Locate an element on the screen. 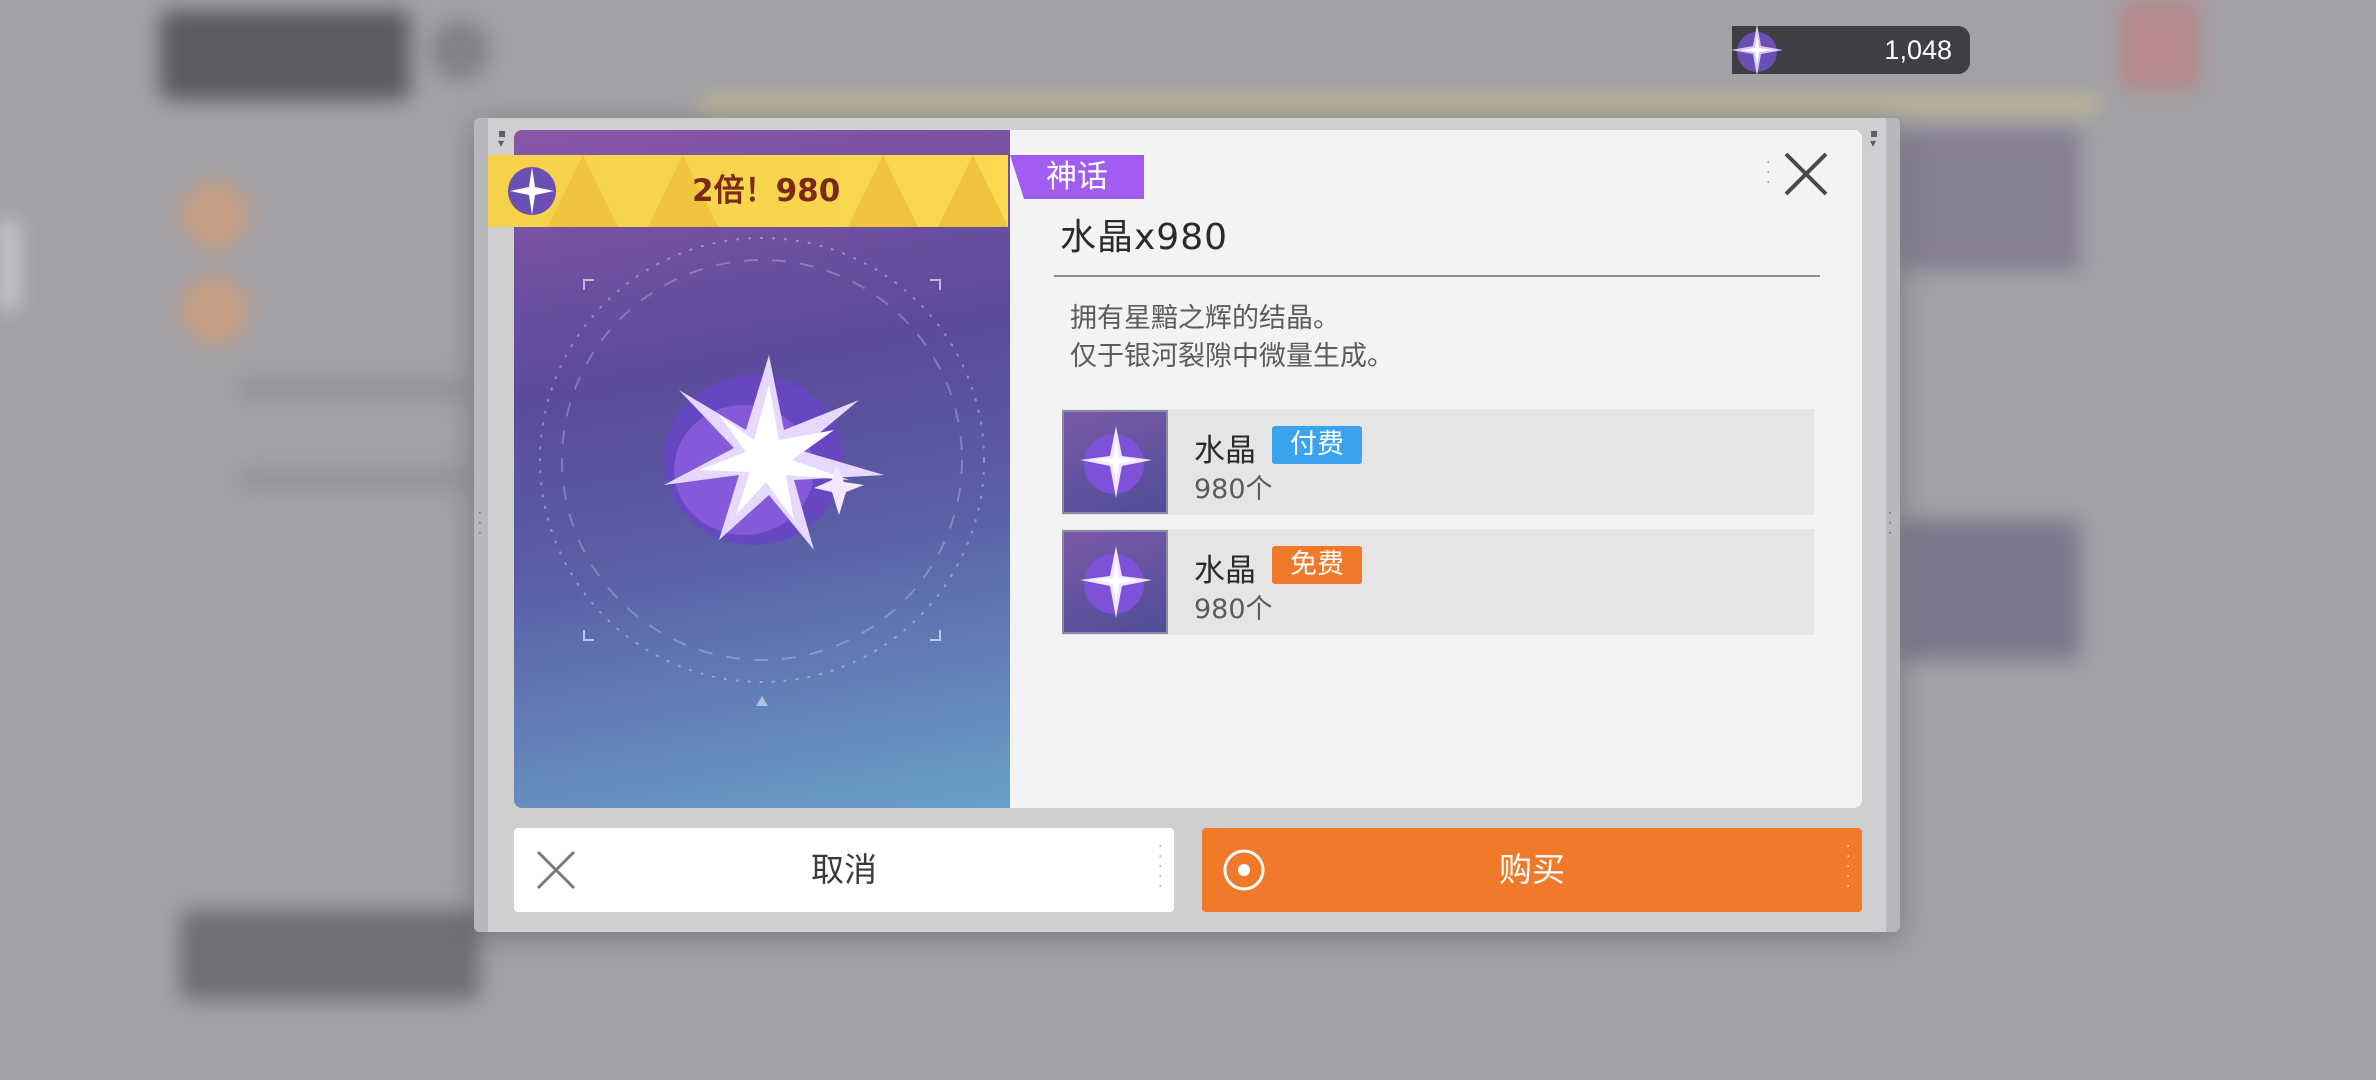 The width and height of the screenshot is (2376, 1080). currency-amount: 1,048 is located at coordinates (1918, 50).